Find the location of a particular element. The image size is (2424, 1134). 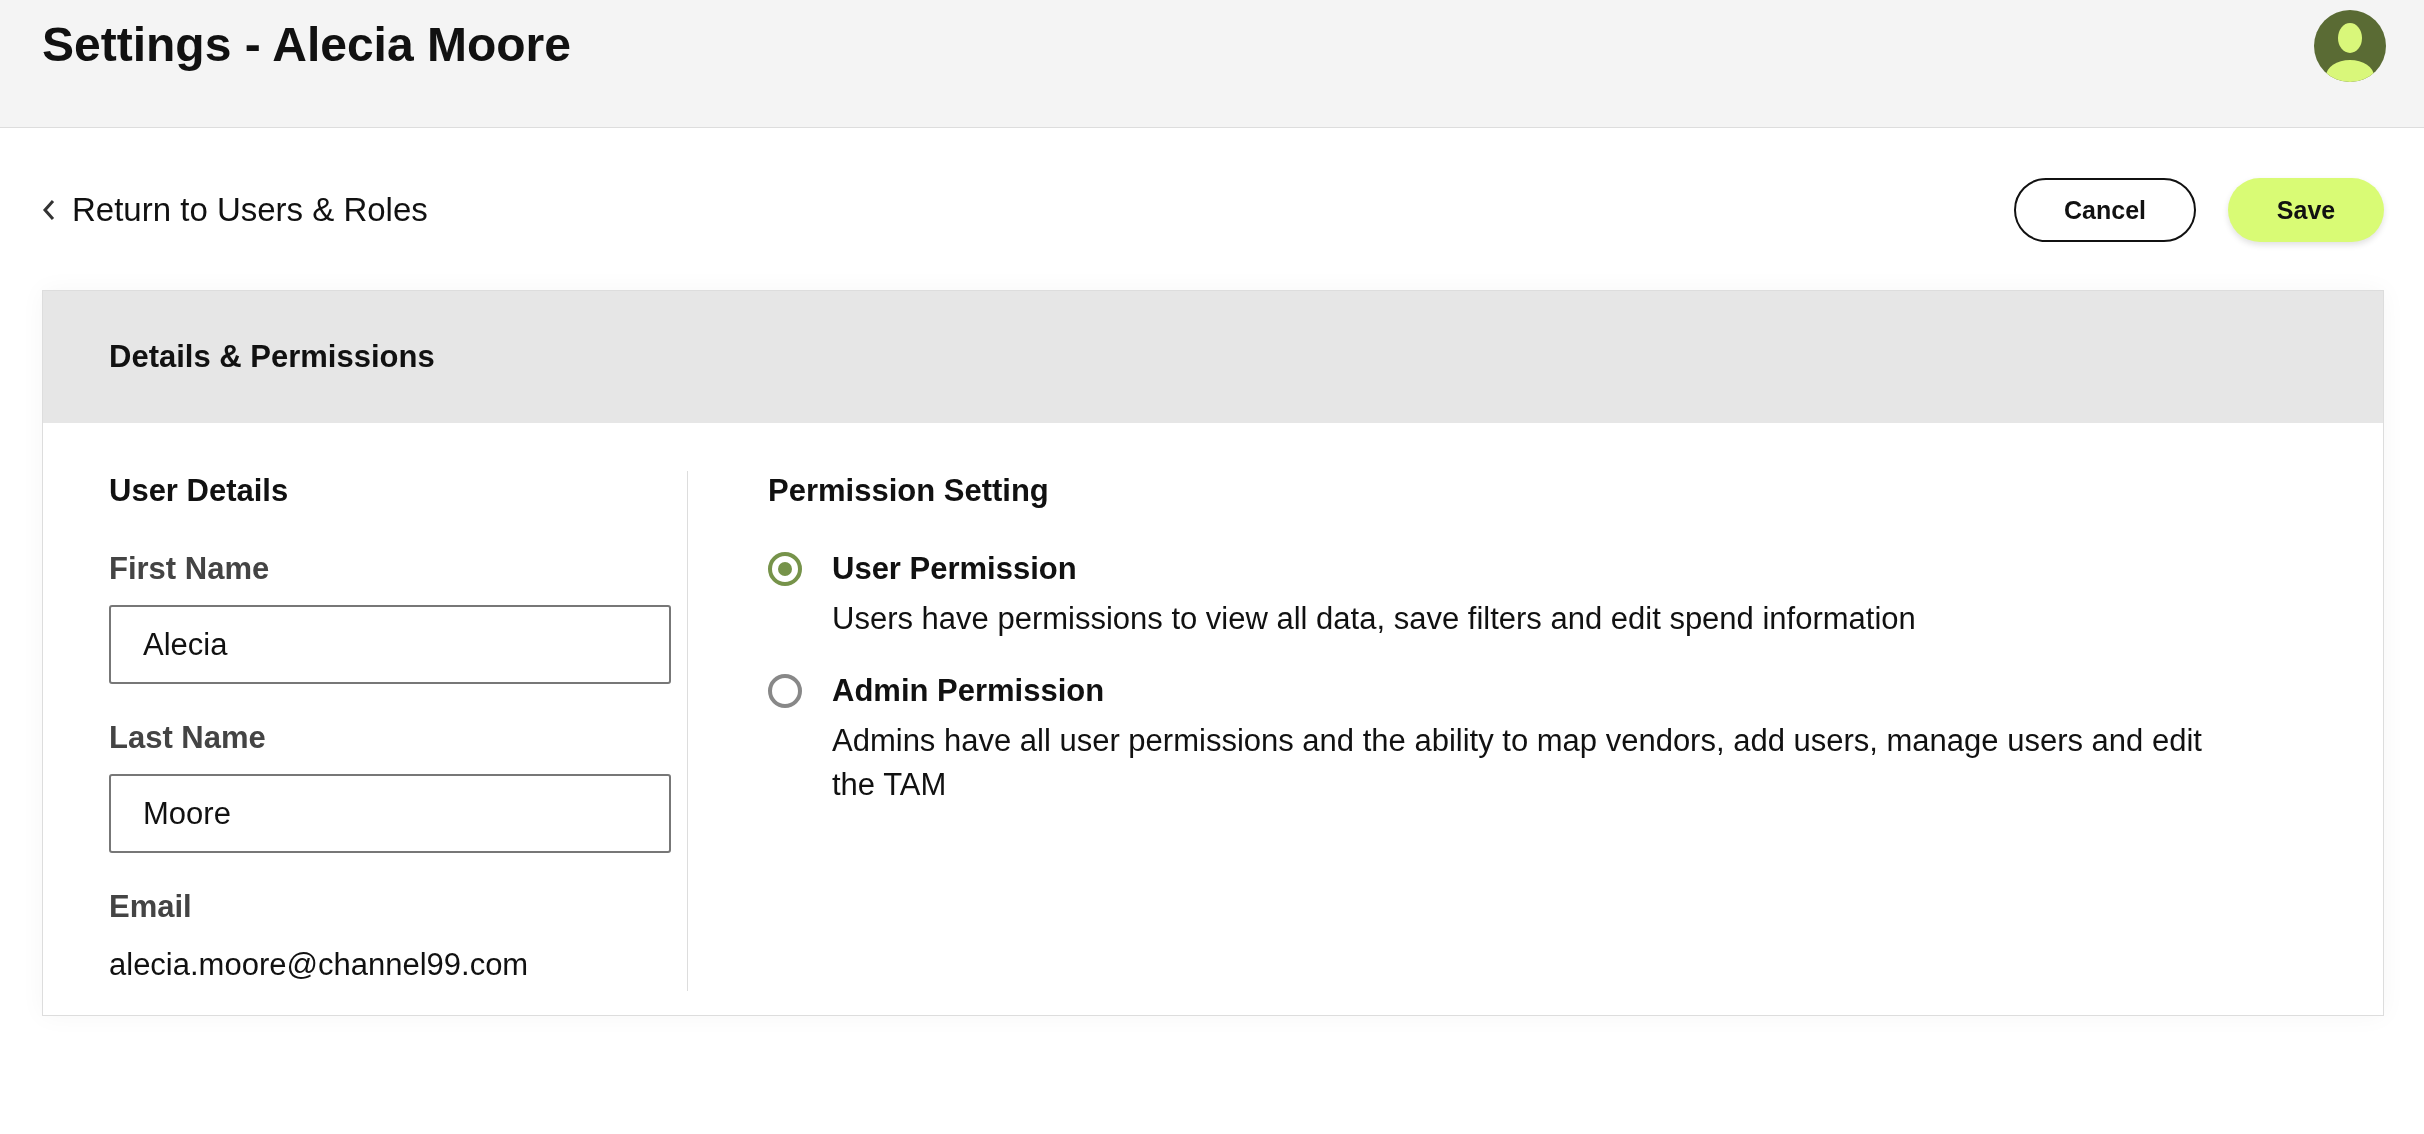

email-text: alecia.moore@channel99.com is located at coordinates (319, 965).